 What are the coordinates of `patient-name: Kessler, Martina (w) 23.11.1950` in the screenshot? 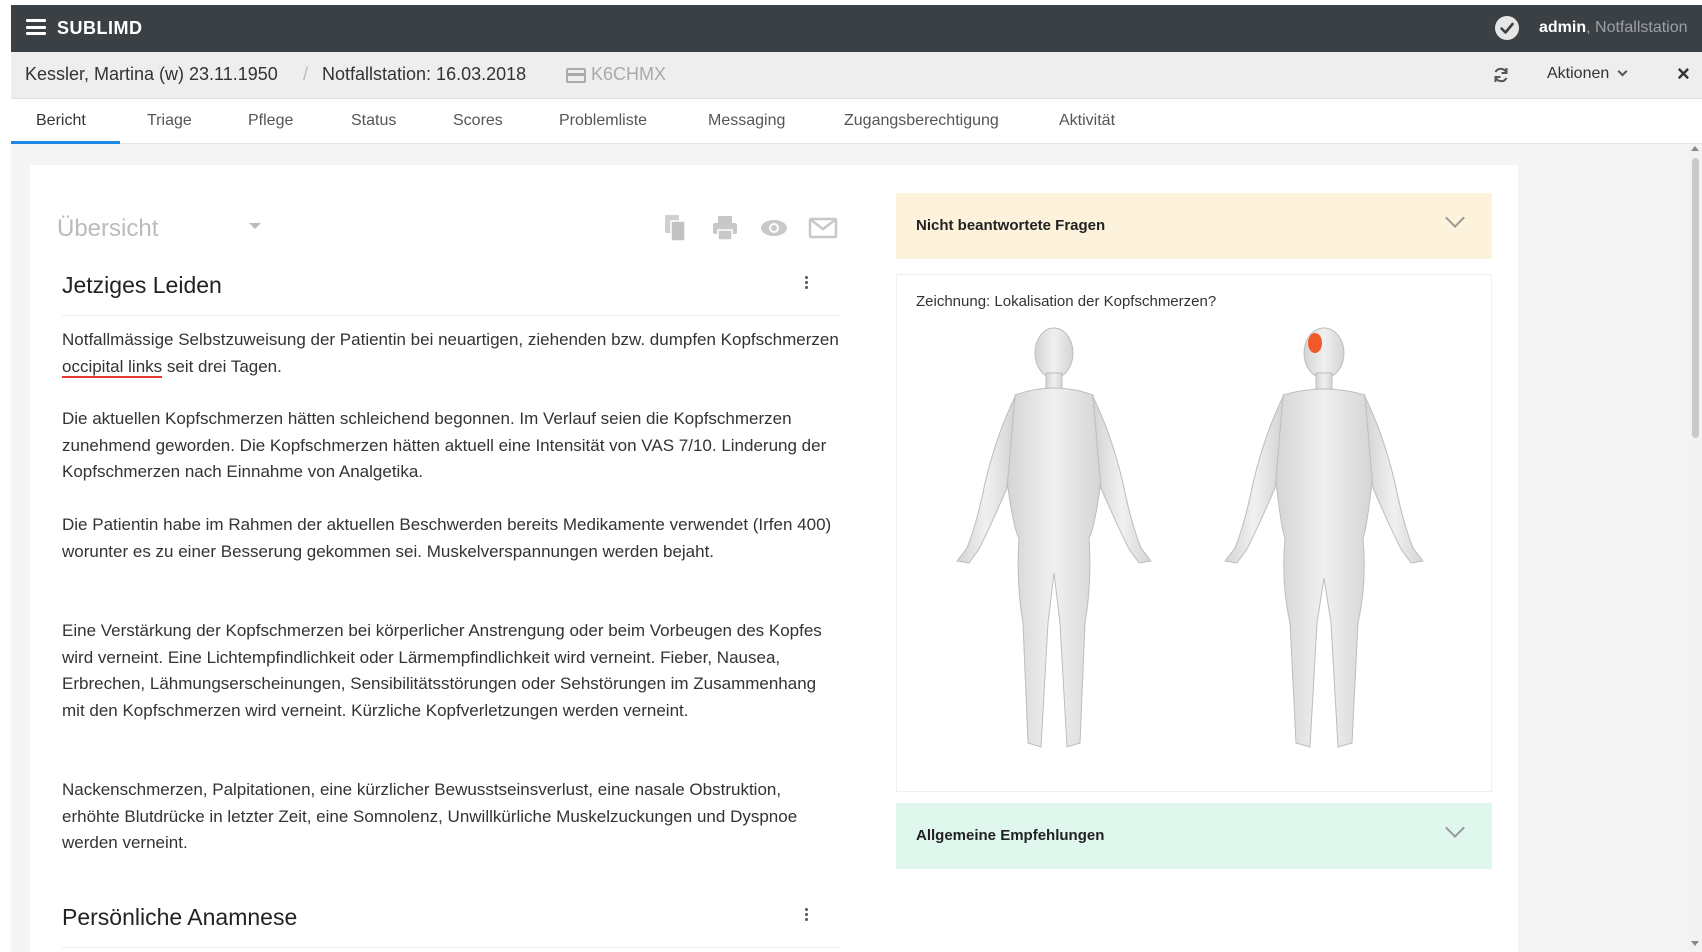 It's located at (151, 74).